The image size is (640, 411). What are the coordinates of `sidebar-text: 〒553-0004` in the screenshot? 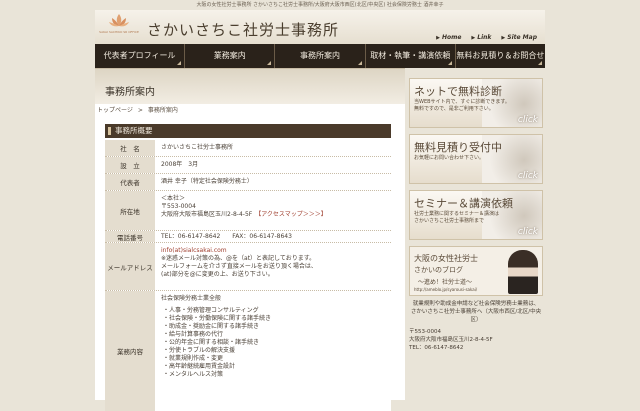 It's located at (425, 332).